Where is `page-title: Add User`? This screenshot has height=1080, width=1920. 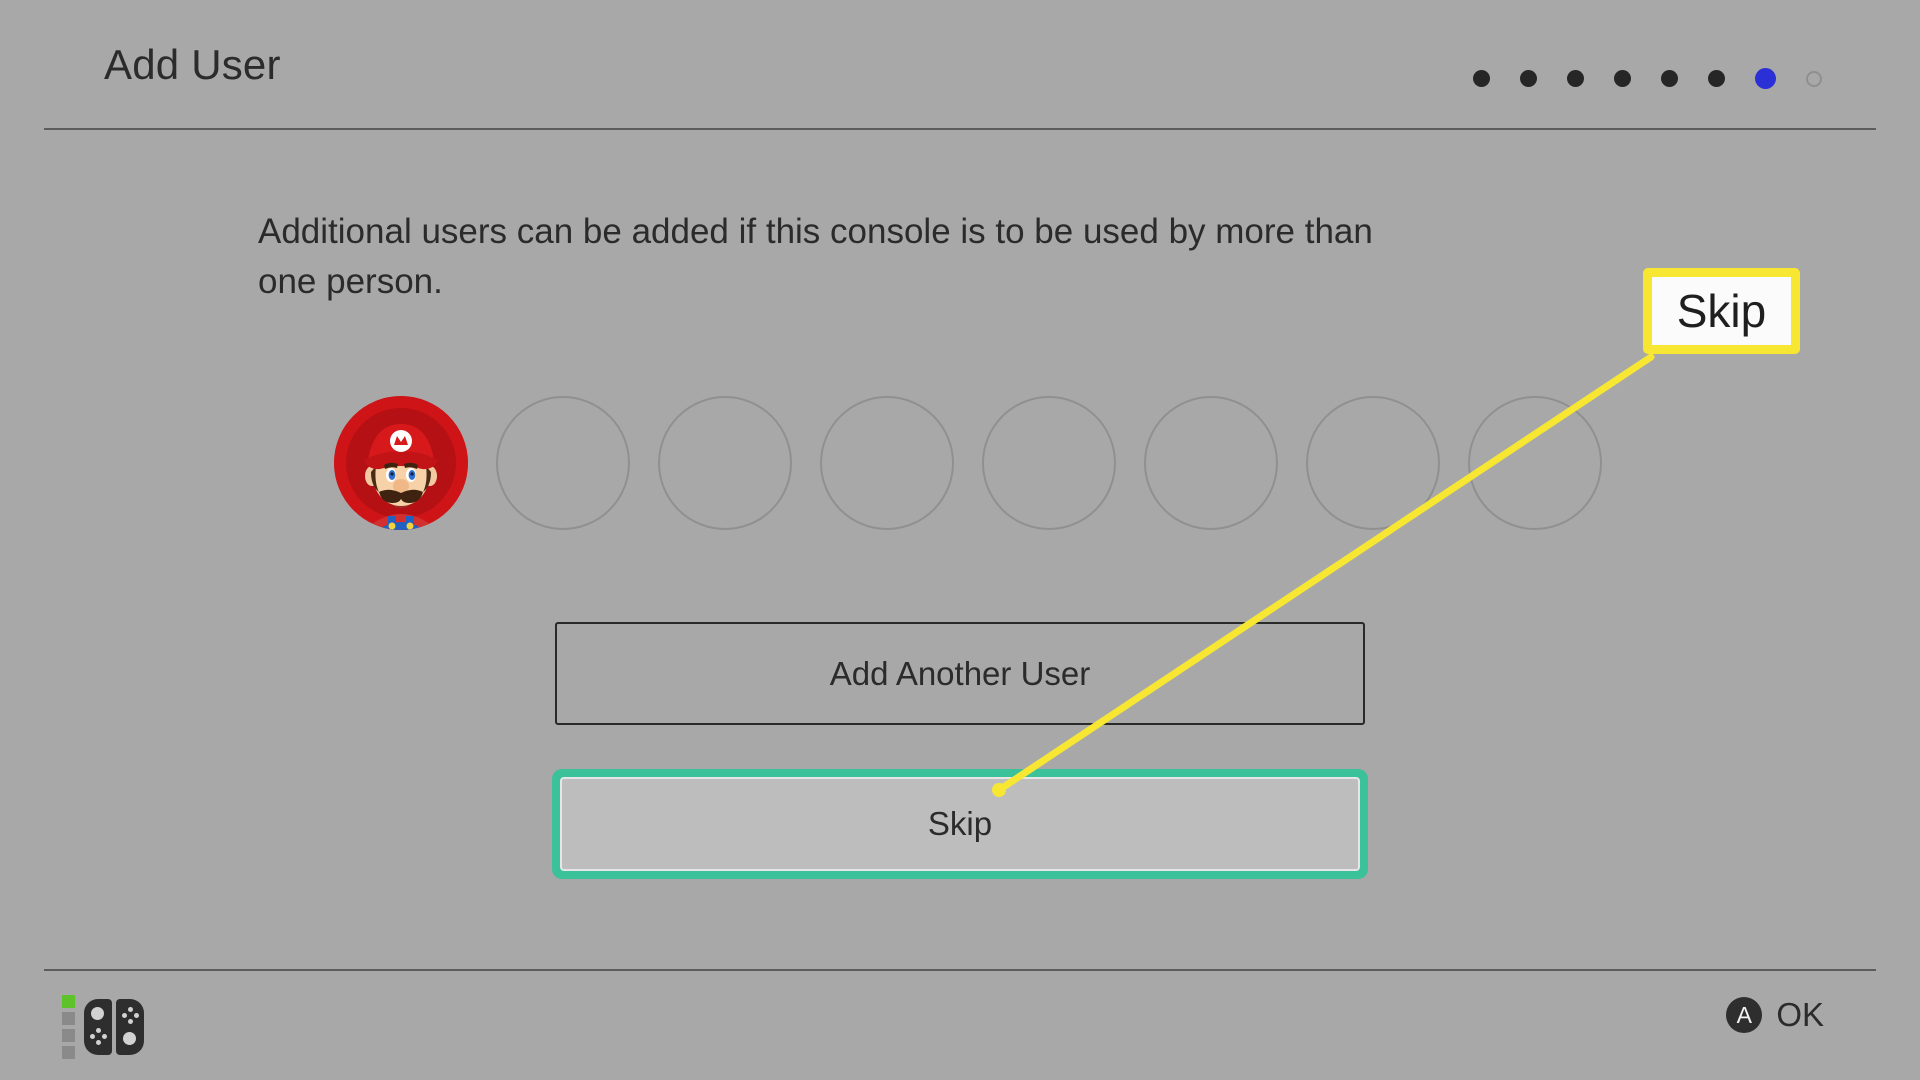
page-title: Add User is located at coordinates (192, 64).